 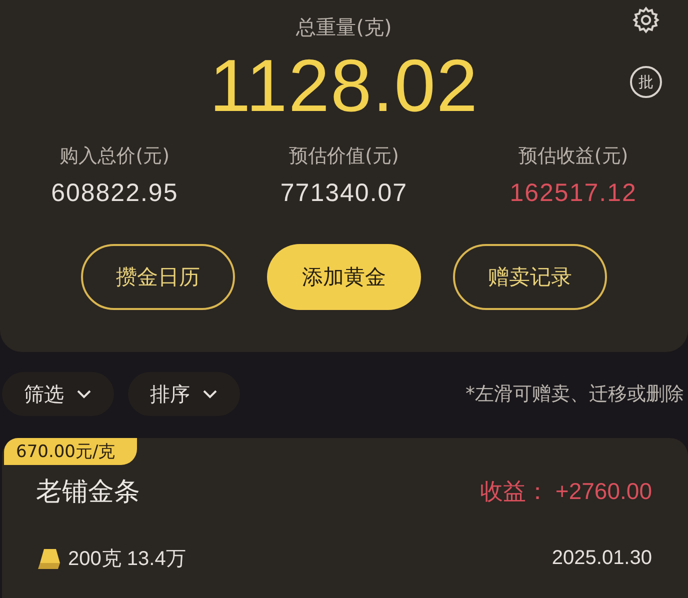 I want to click on stat-value: 162517.12, so click(x=573, y=193).